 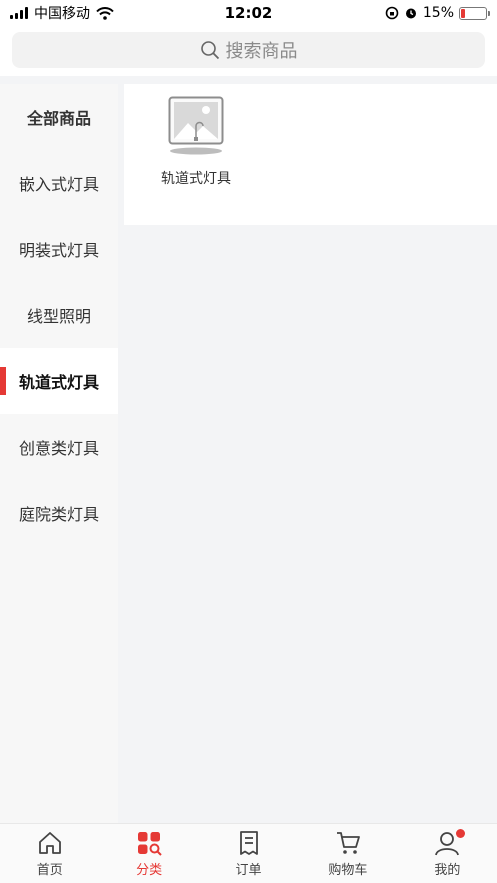 What do you see at coordinates (447, 853) in the screenshot?
I see `tab-profile: 我的` at bounding box center [447, 853].